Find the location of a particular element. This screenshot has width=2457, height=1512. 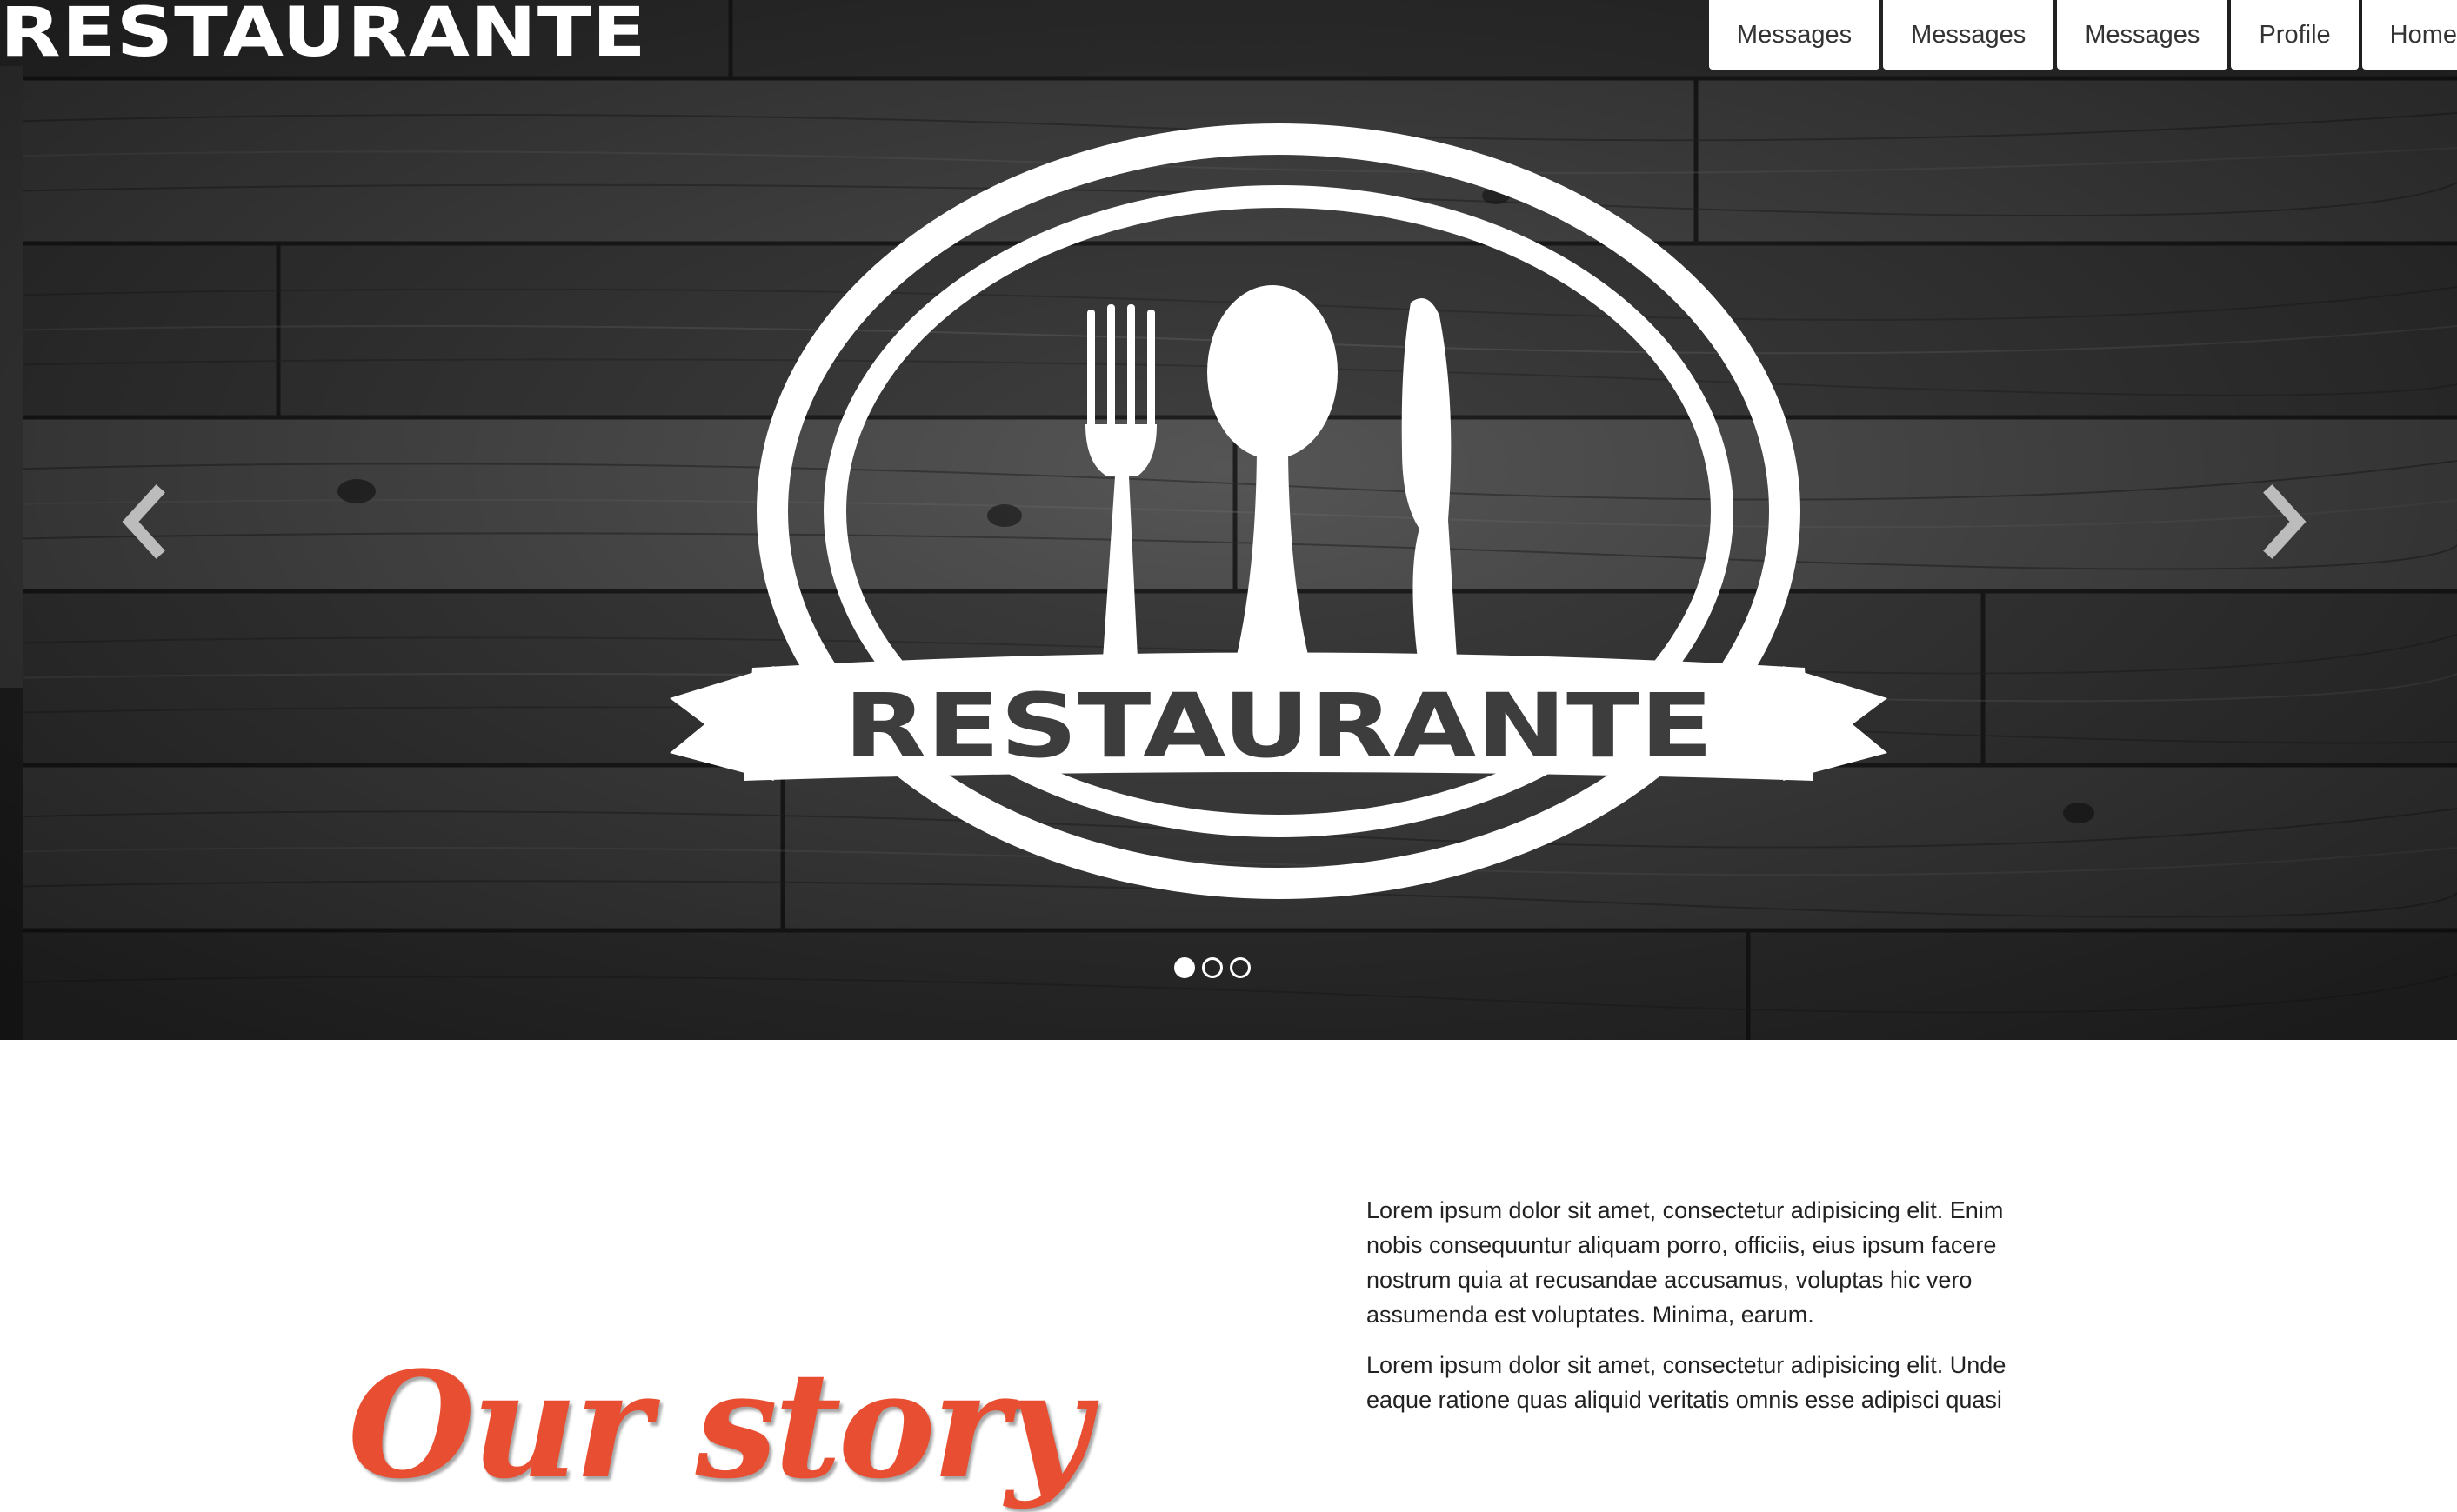

spoon-icon is located at coordinates (1272, 472).